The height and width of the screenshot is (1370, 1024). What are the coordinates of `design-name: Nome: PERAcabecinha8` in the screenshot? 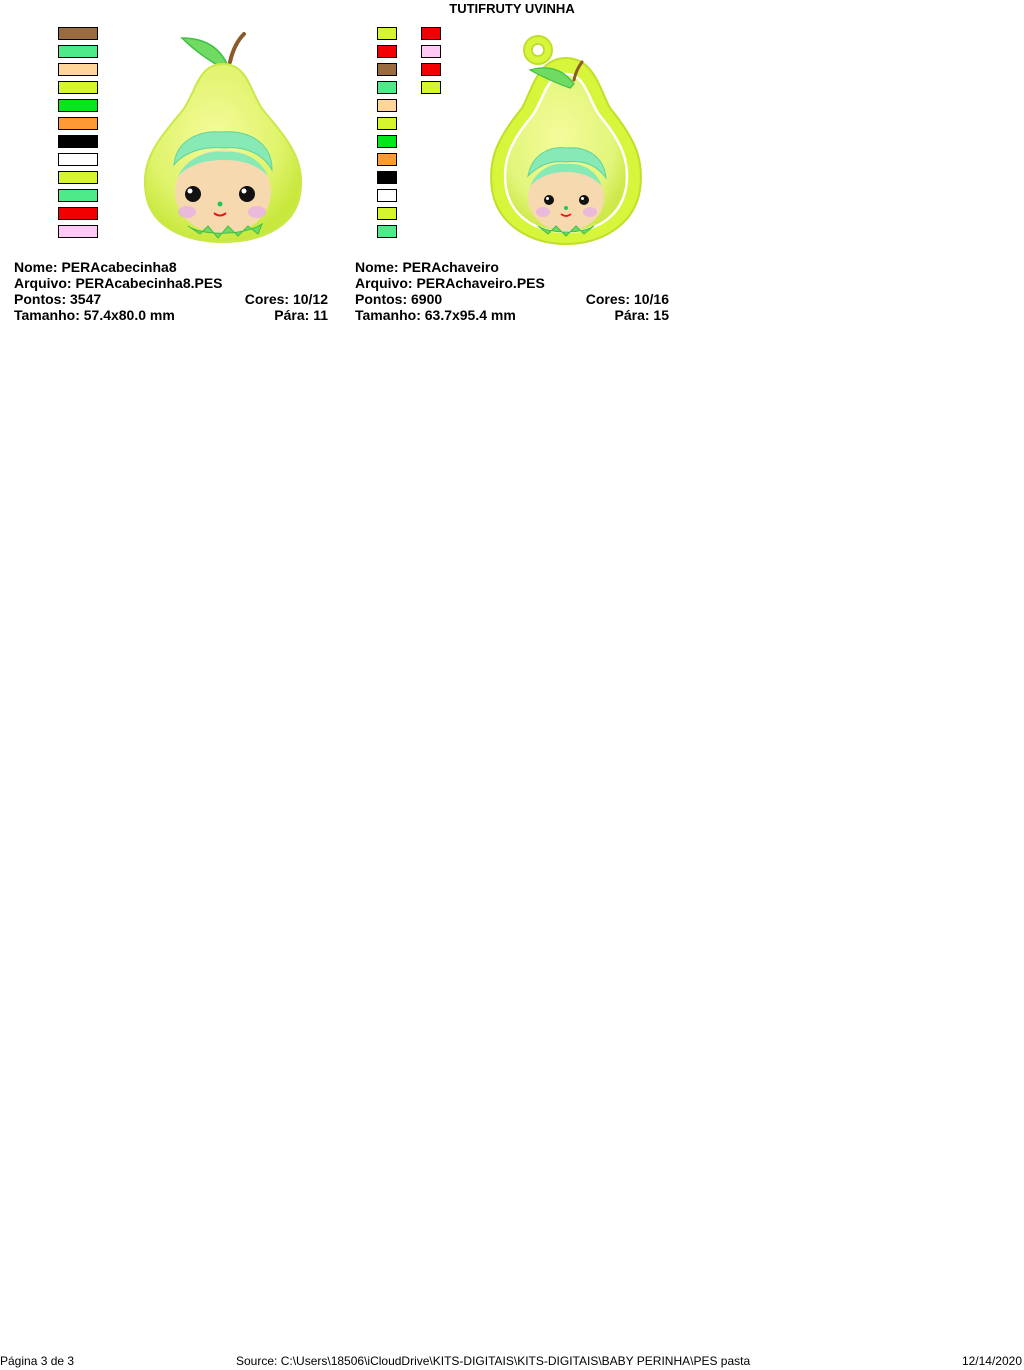 It's located at (95, 267).